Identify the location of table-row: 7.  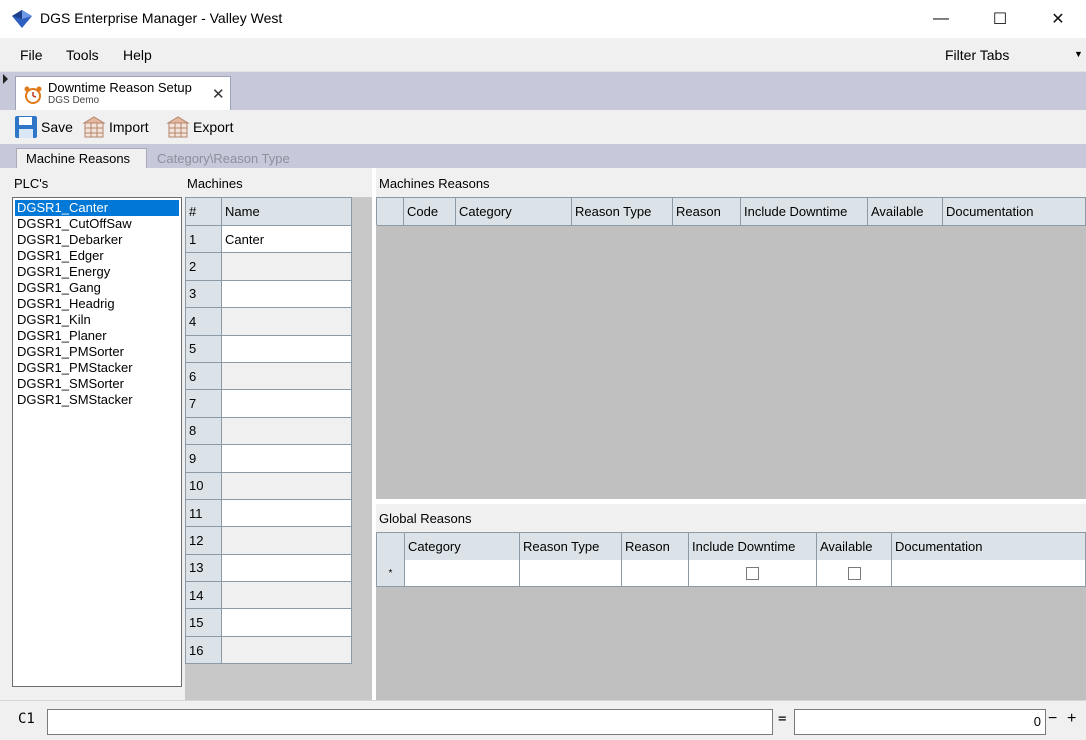
(268, 403).